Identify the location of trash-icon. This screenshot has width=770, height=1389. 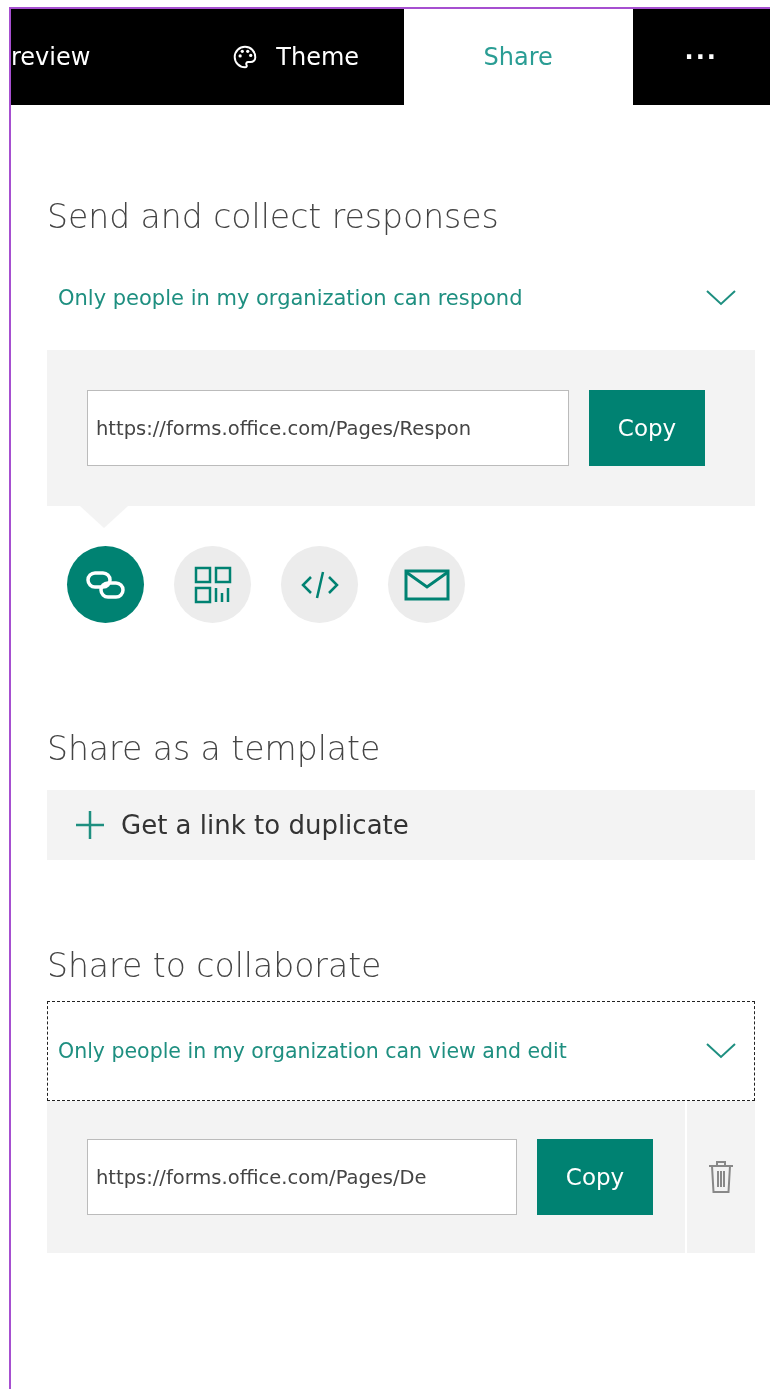
(721, 1177).